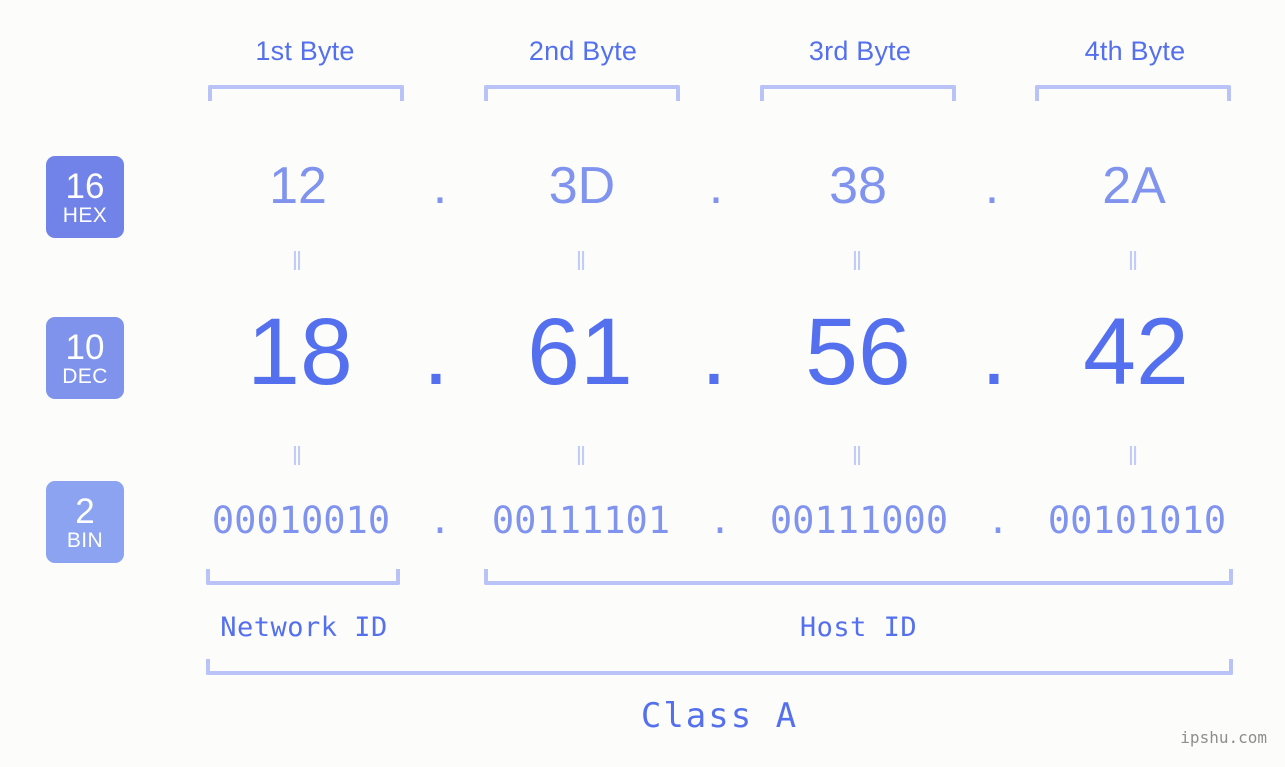  Describe the element at coordinates (580, 352) in the screenshot. I see `decimal-byte-2: 61` at that location.